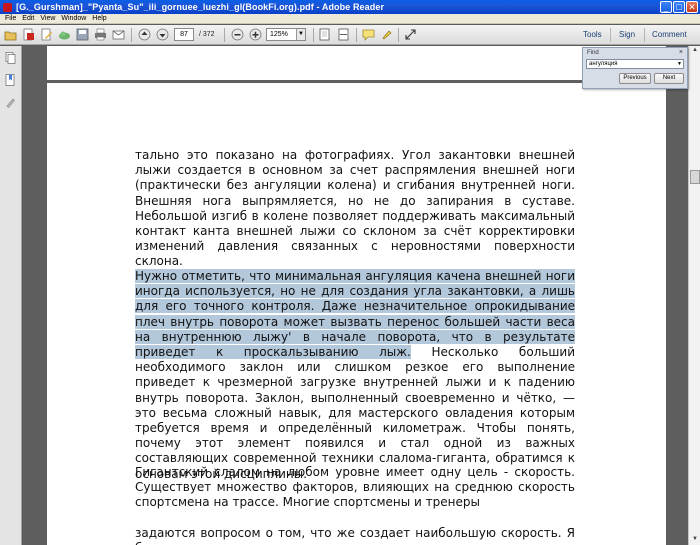  Describe the element at coordinates (410, 34) in the screenshot. I see `expand-icon` at that location.